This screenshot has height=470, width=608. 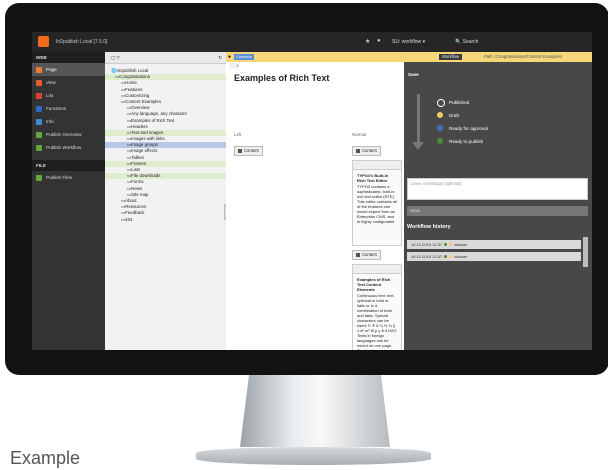 What do you see at coordinates (413, 74) in the screenshot?
I see `save-title: Save` at bounding box center [413, 74].